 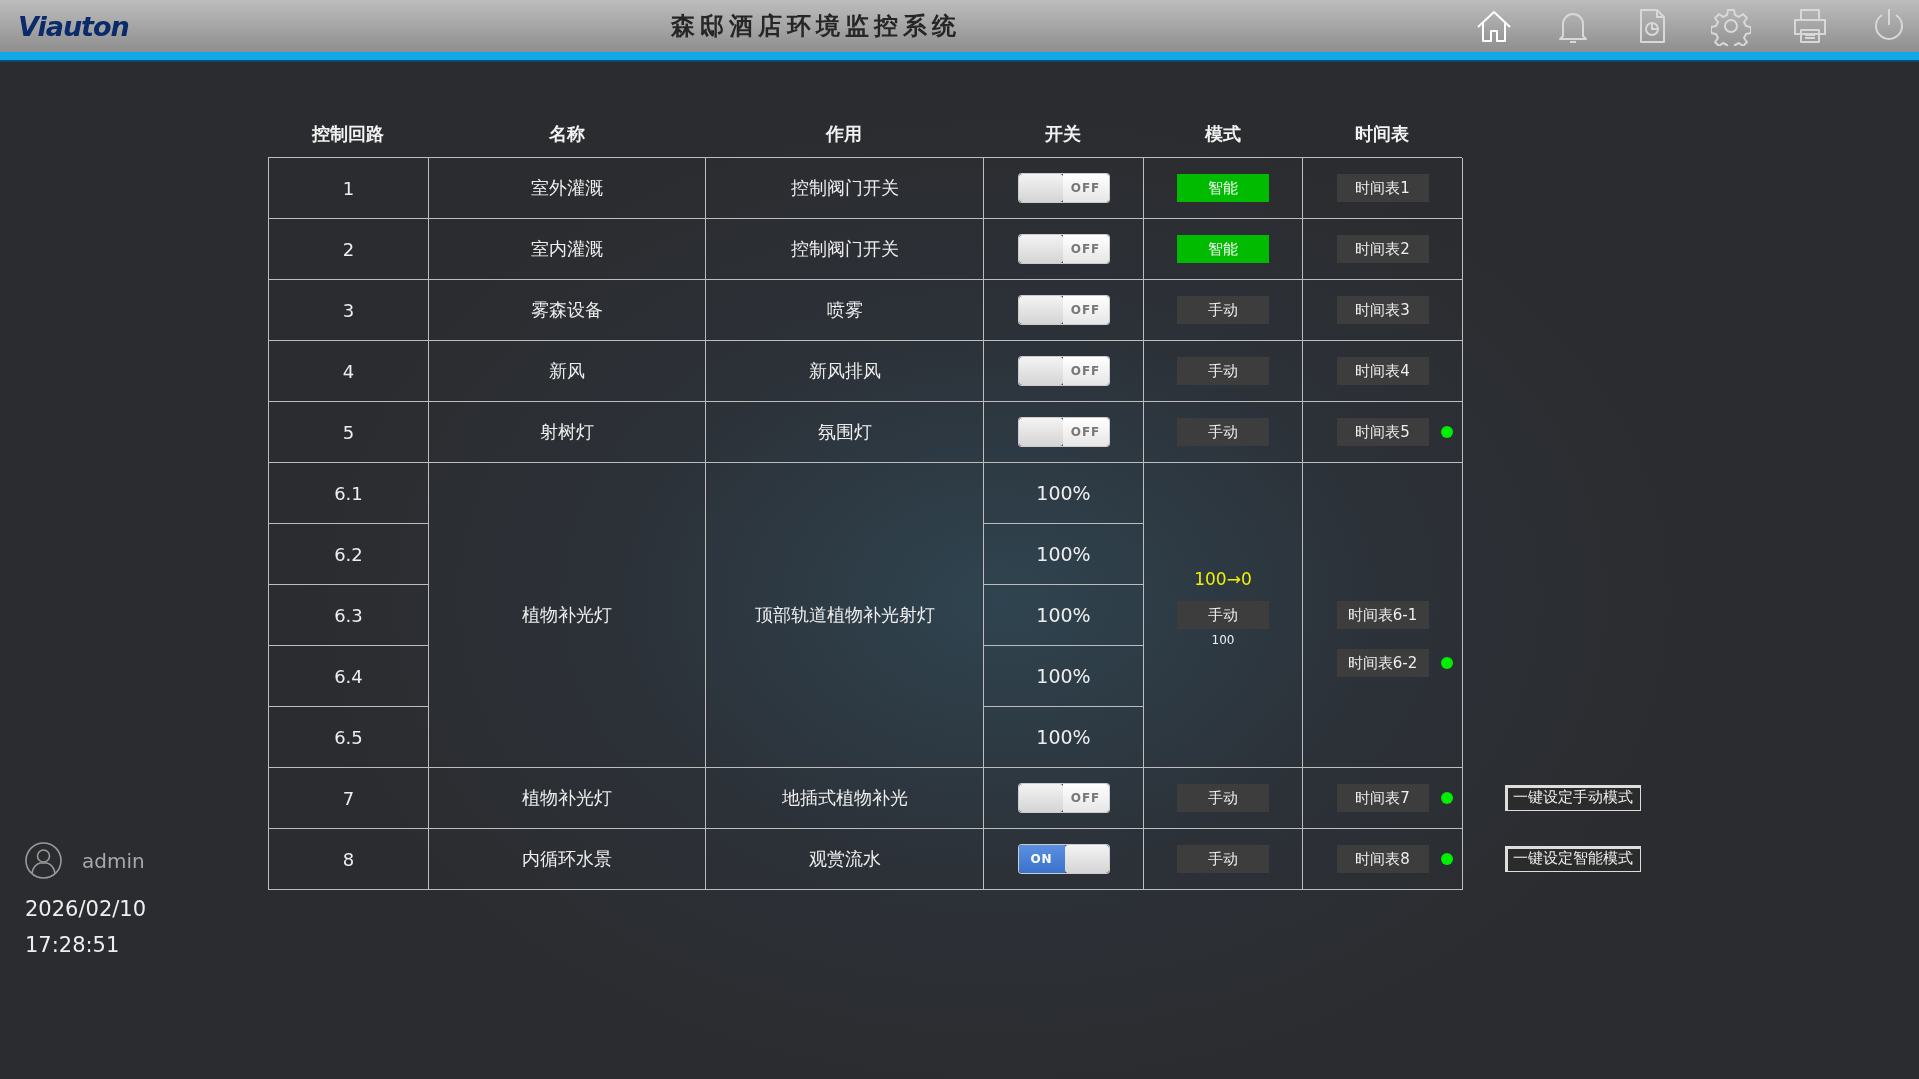 What do you see at coordinates (1223, 579) in the screenshot?
I see `fade-value: 100→0` at bounding box center [1223, 579].